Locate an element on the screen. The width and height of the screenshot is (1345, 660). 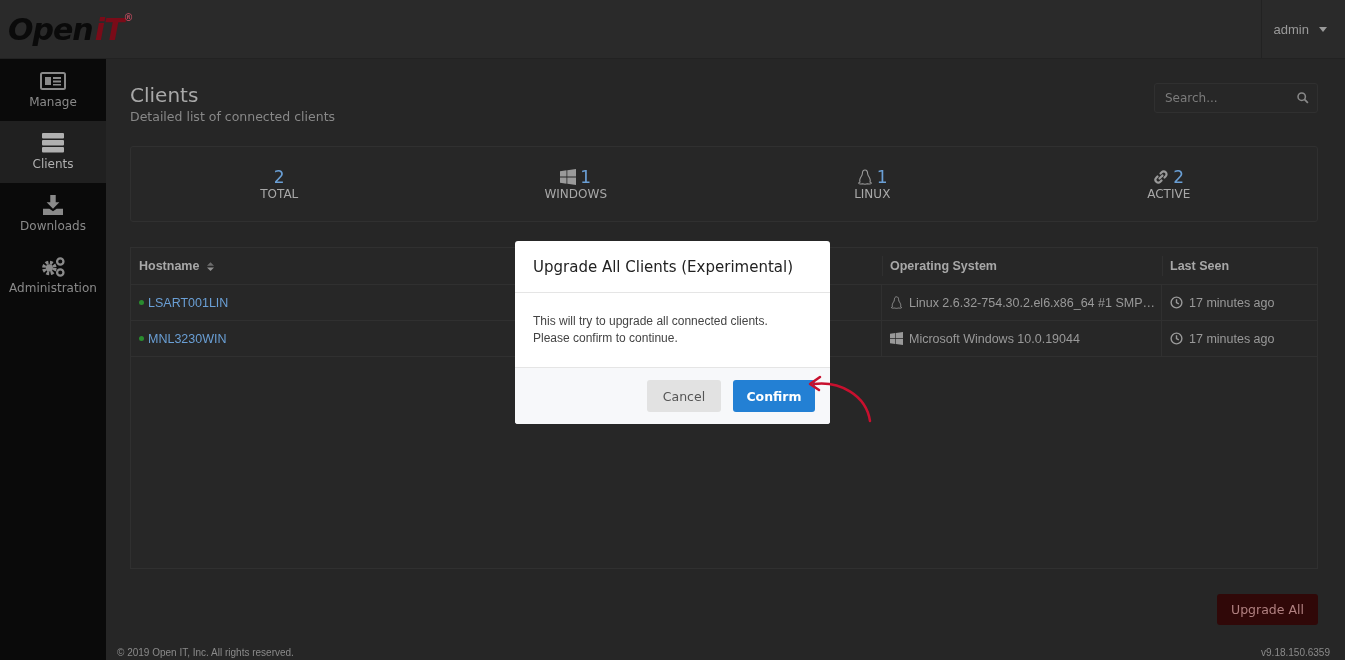
copyright-text: © 2019 Open IT, Inc. All rights reserved. is located at coordinates (205, 652).